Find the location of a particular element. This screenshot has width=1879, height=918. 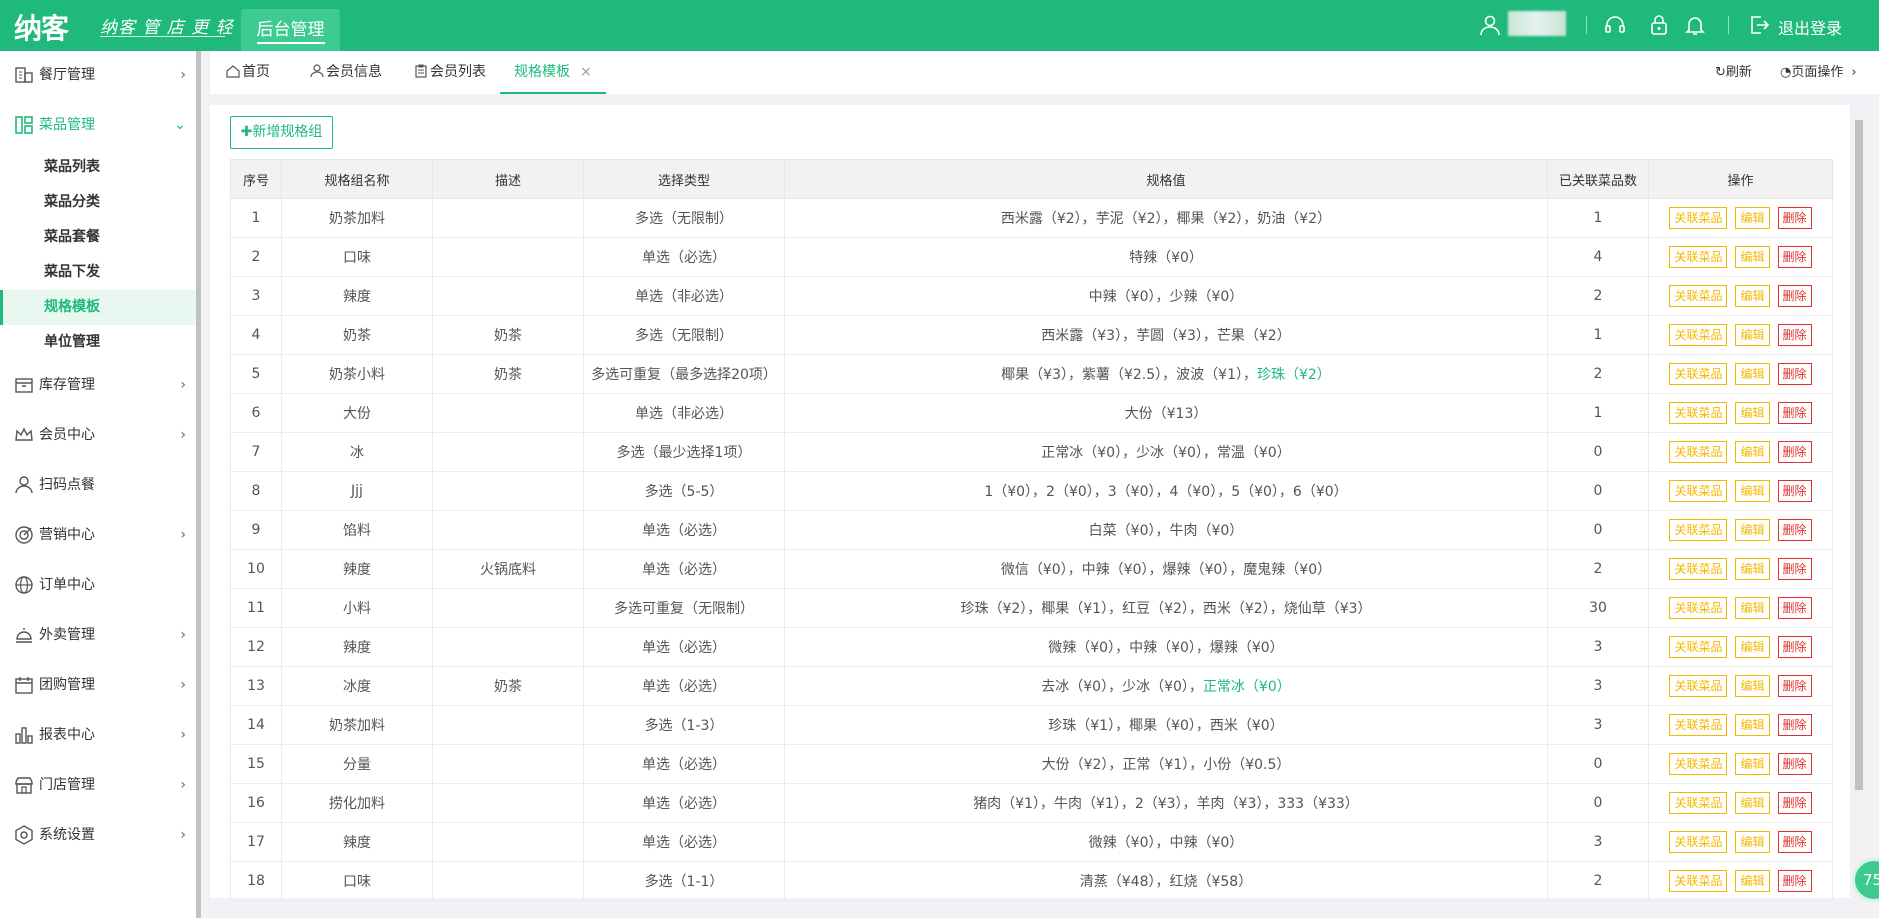

logout-link: 退出登录 is located at coordinates (1810, 27).